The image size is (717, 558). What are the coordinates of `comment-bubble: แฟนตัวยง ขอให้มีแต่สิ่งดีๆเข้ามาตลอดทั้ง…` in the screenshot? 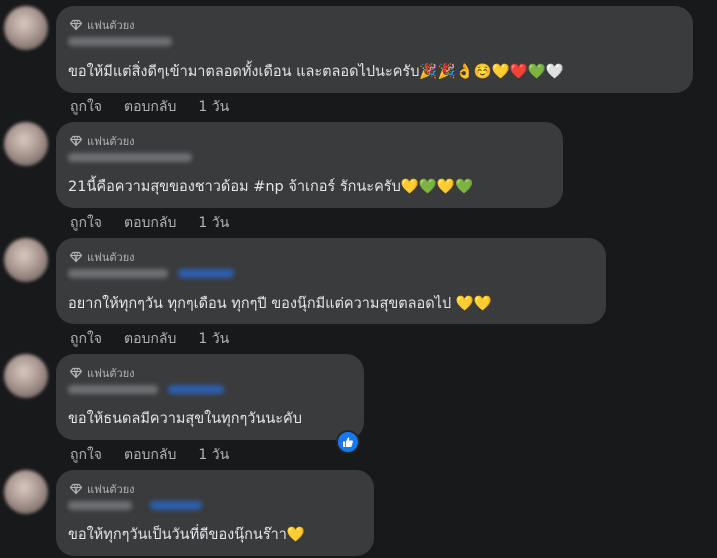 It's located at (374, 49).